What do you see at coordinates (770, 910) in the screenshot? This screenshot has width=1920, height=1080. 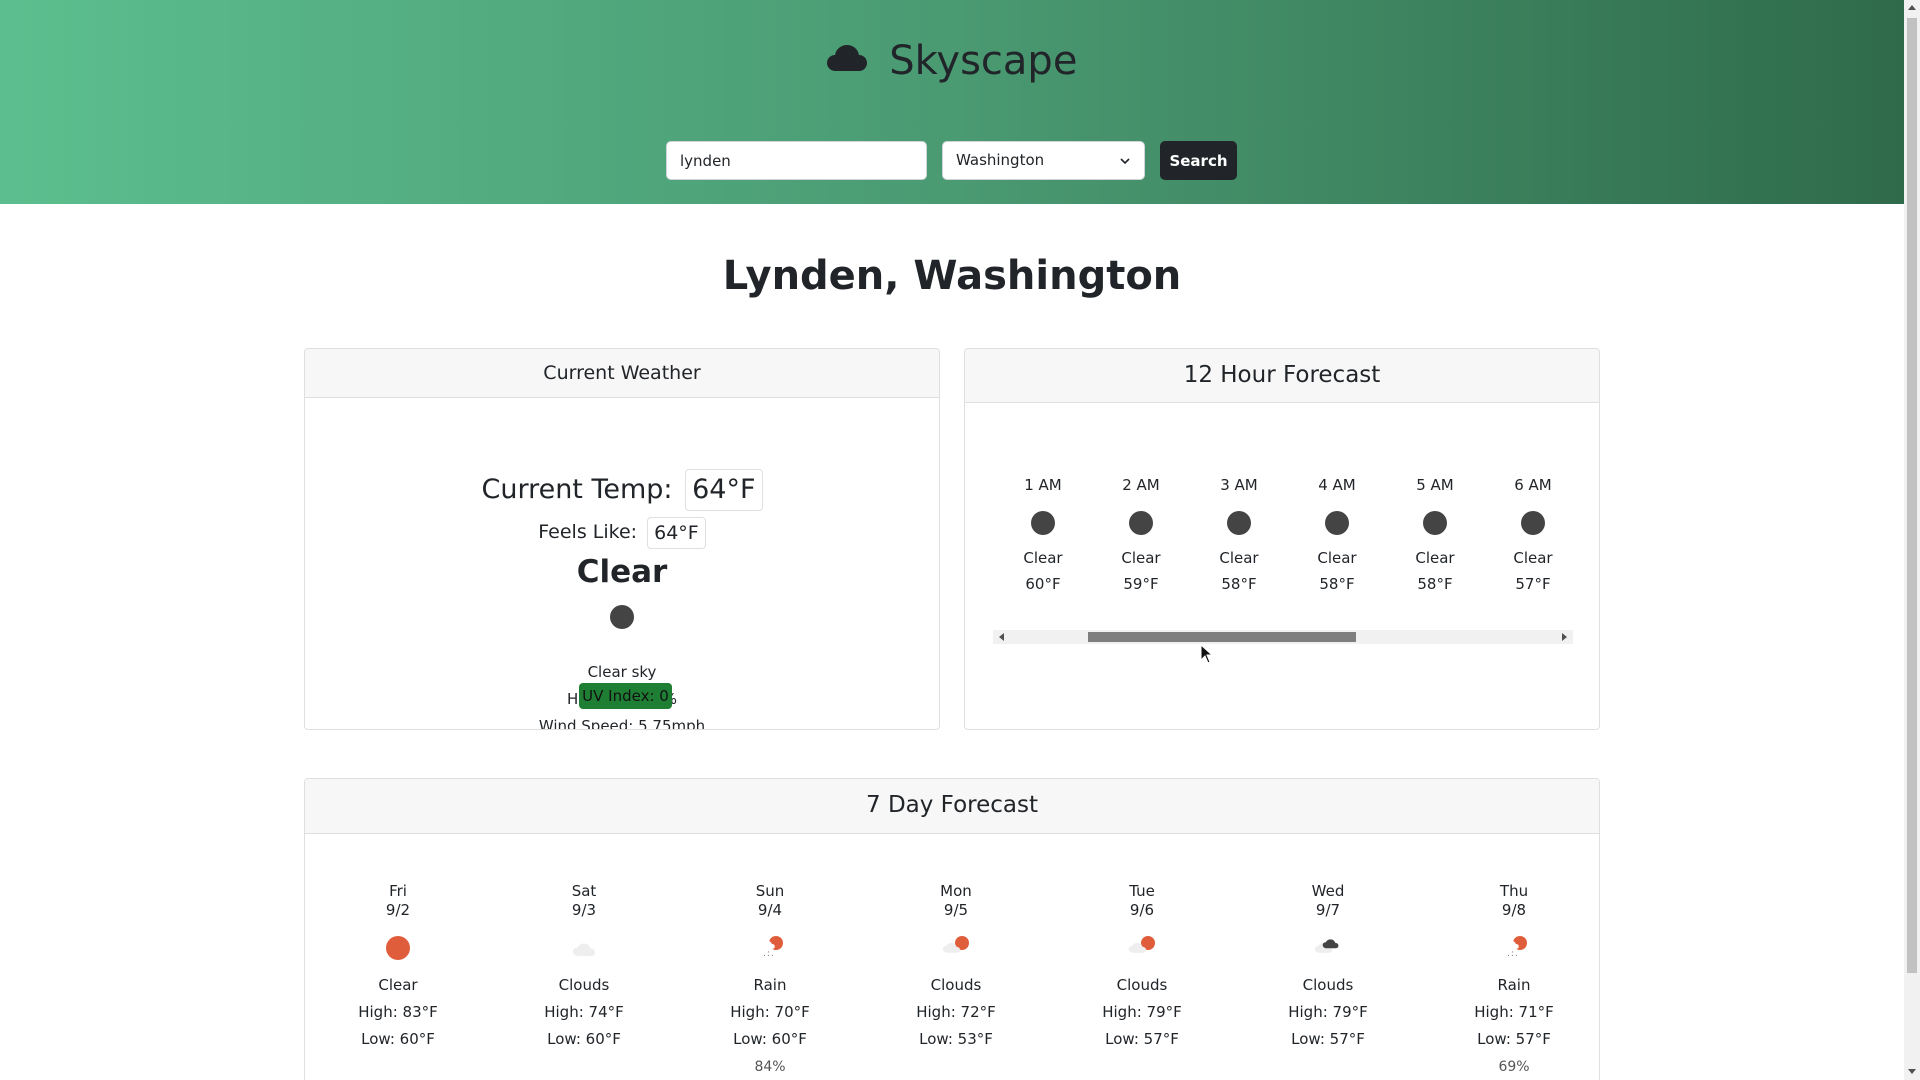 I see `day-date: 9/4` at bounding box center [770, 910].